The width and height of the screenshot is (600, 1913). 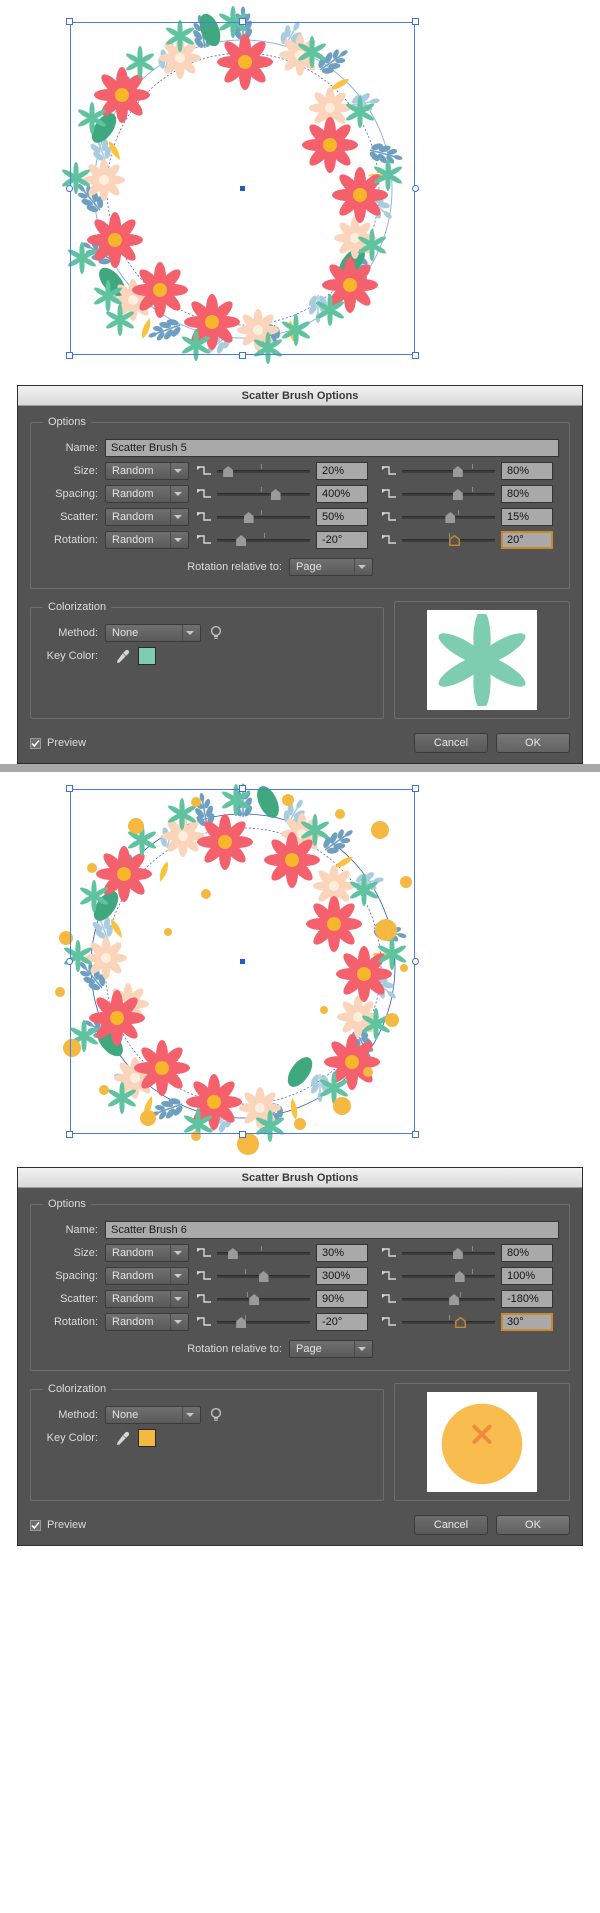 What do you see at coordinates (153, 1415) in the screenshot?
I see `method-select-2: None` at bounding box center [153, 1415].